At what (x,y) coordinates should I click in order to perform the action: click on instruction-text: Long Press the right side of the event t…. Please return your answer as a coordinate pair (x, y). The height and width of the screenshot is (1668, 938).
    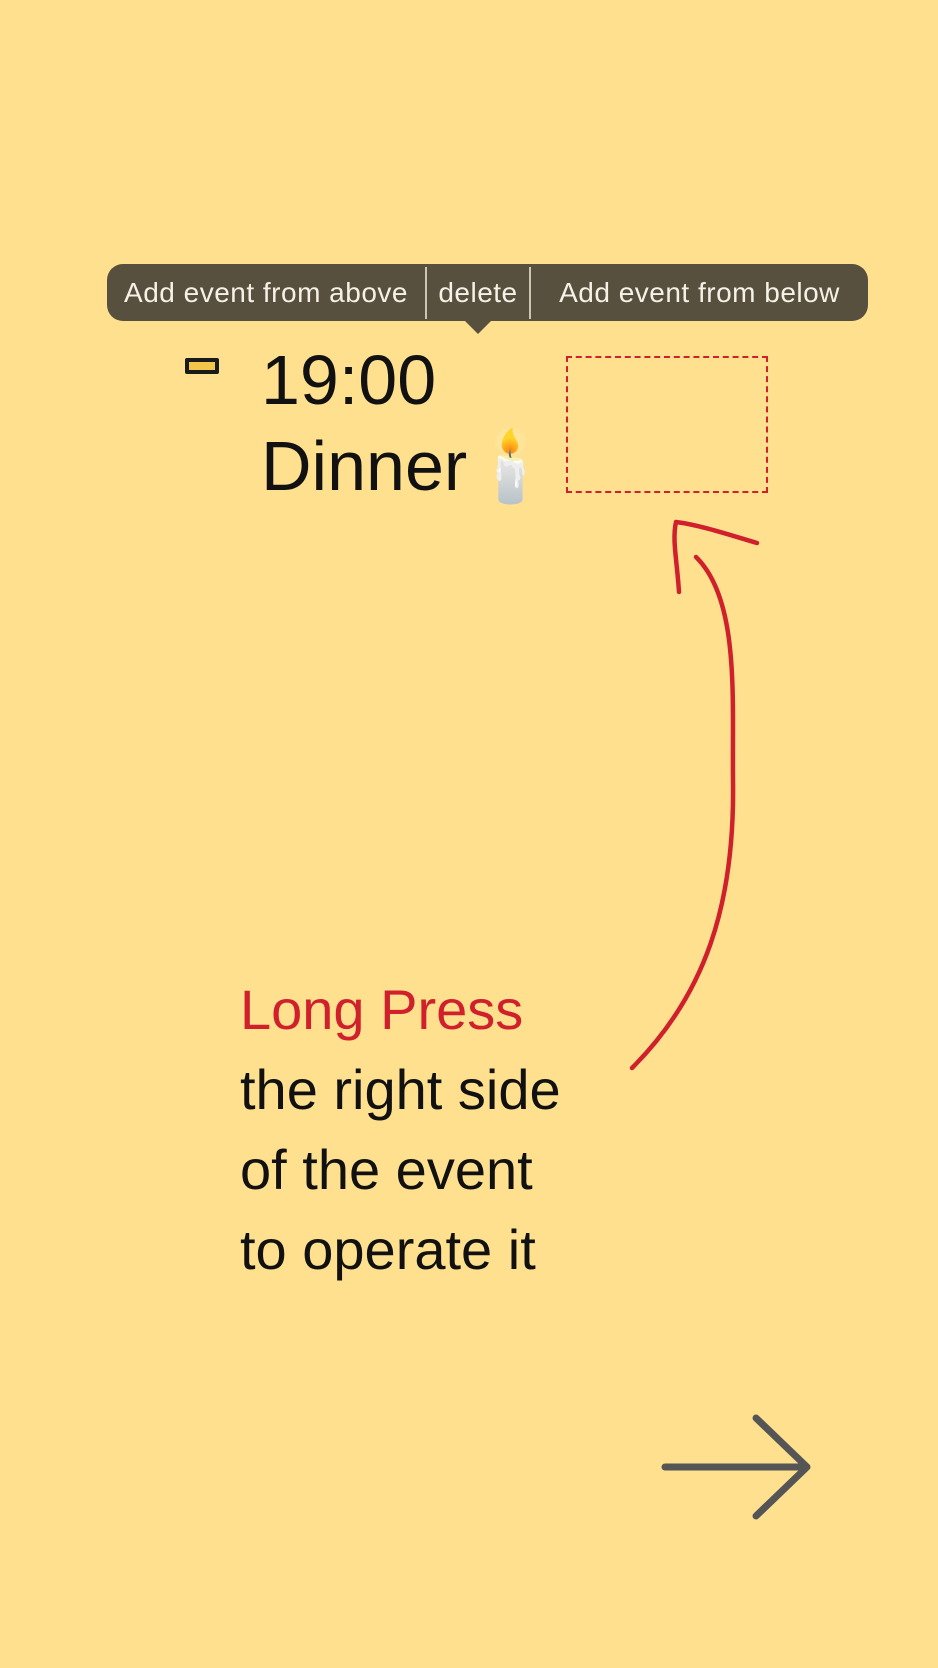
    Looking at the image, I should click on (400, 1130).